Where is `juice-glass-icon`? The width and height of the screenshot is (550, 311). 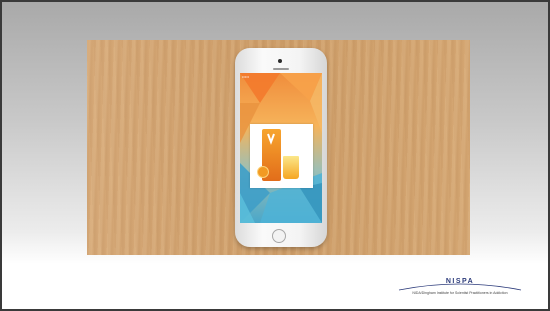 juice-glass-icon is located at coordinates (291, 167).